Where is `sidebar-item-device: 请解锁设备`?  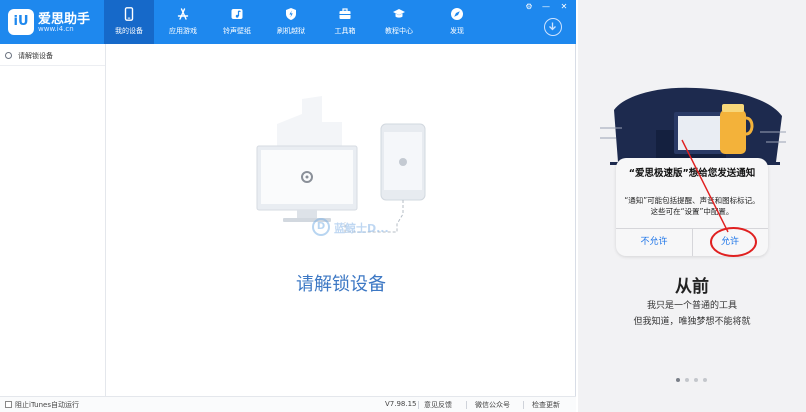
sidebar-item-device: 请解锁设备 is located at coordinates (52, 57).